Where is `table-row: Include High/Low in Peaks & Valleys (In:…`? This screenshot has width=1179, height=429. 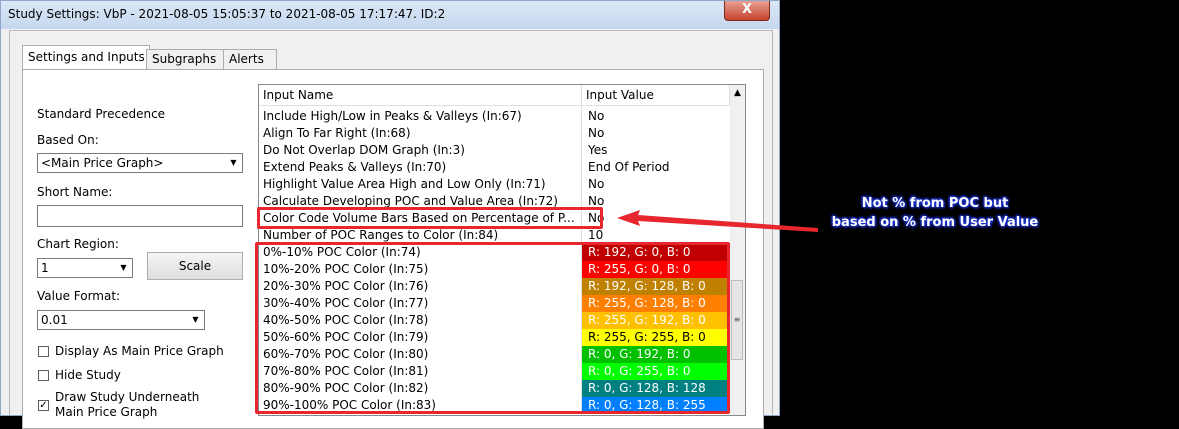
table-row: Include High/Low in Peaks & Valleys (In:… is located at coordinates (494, 116).